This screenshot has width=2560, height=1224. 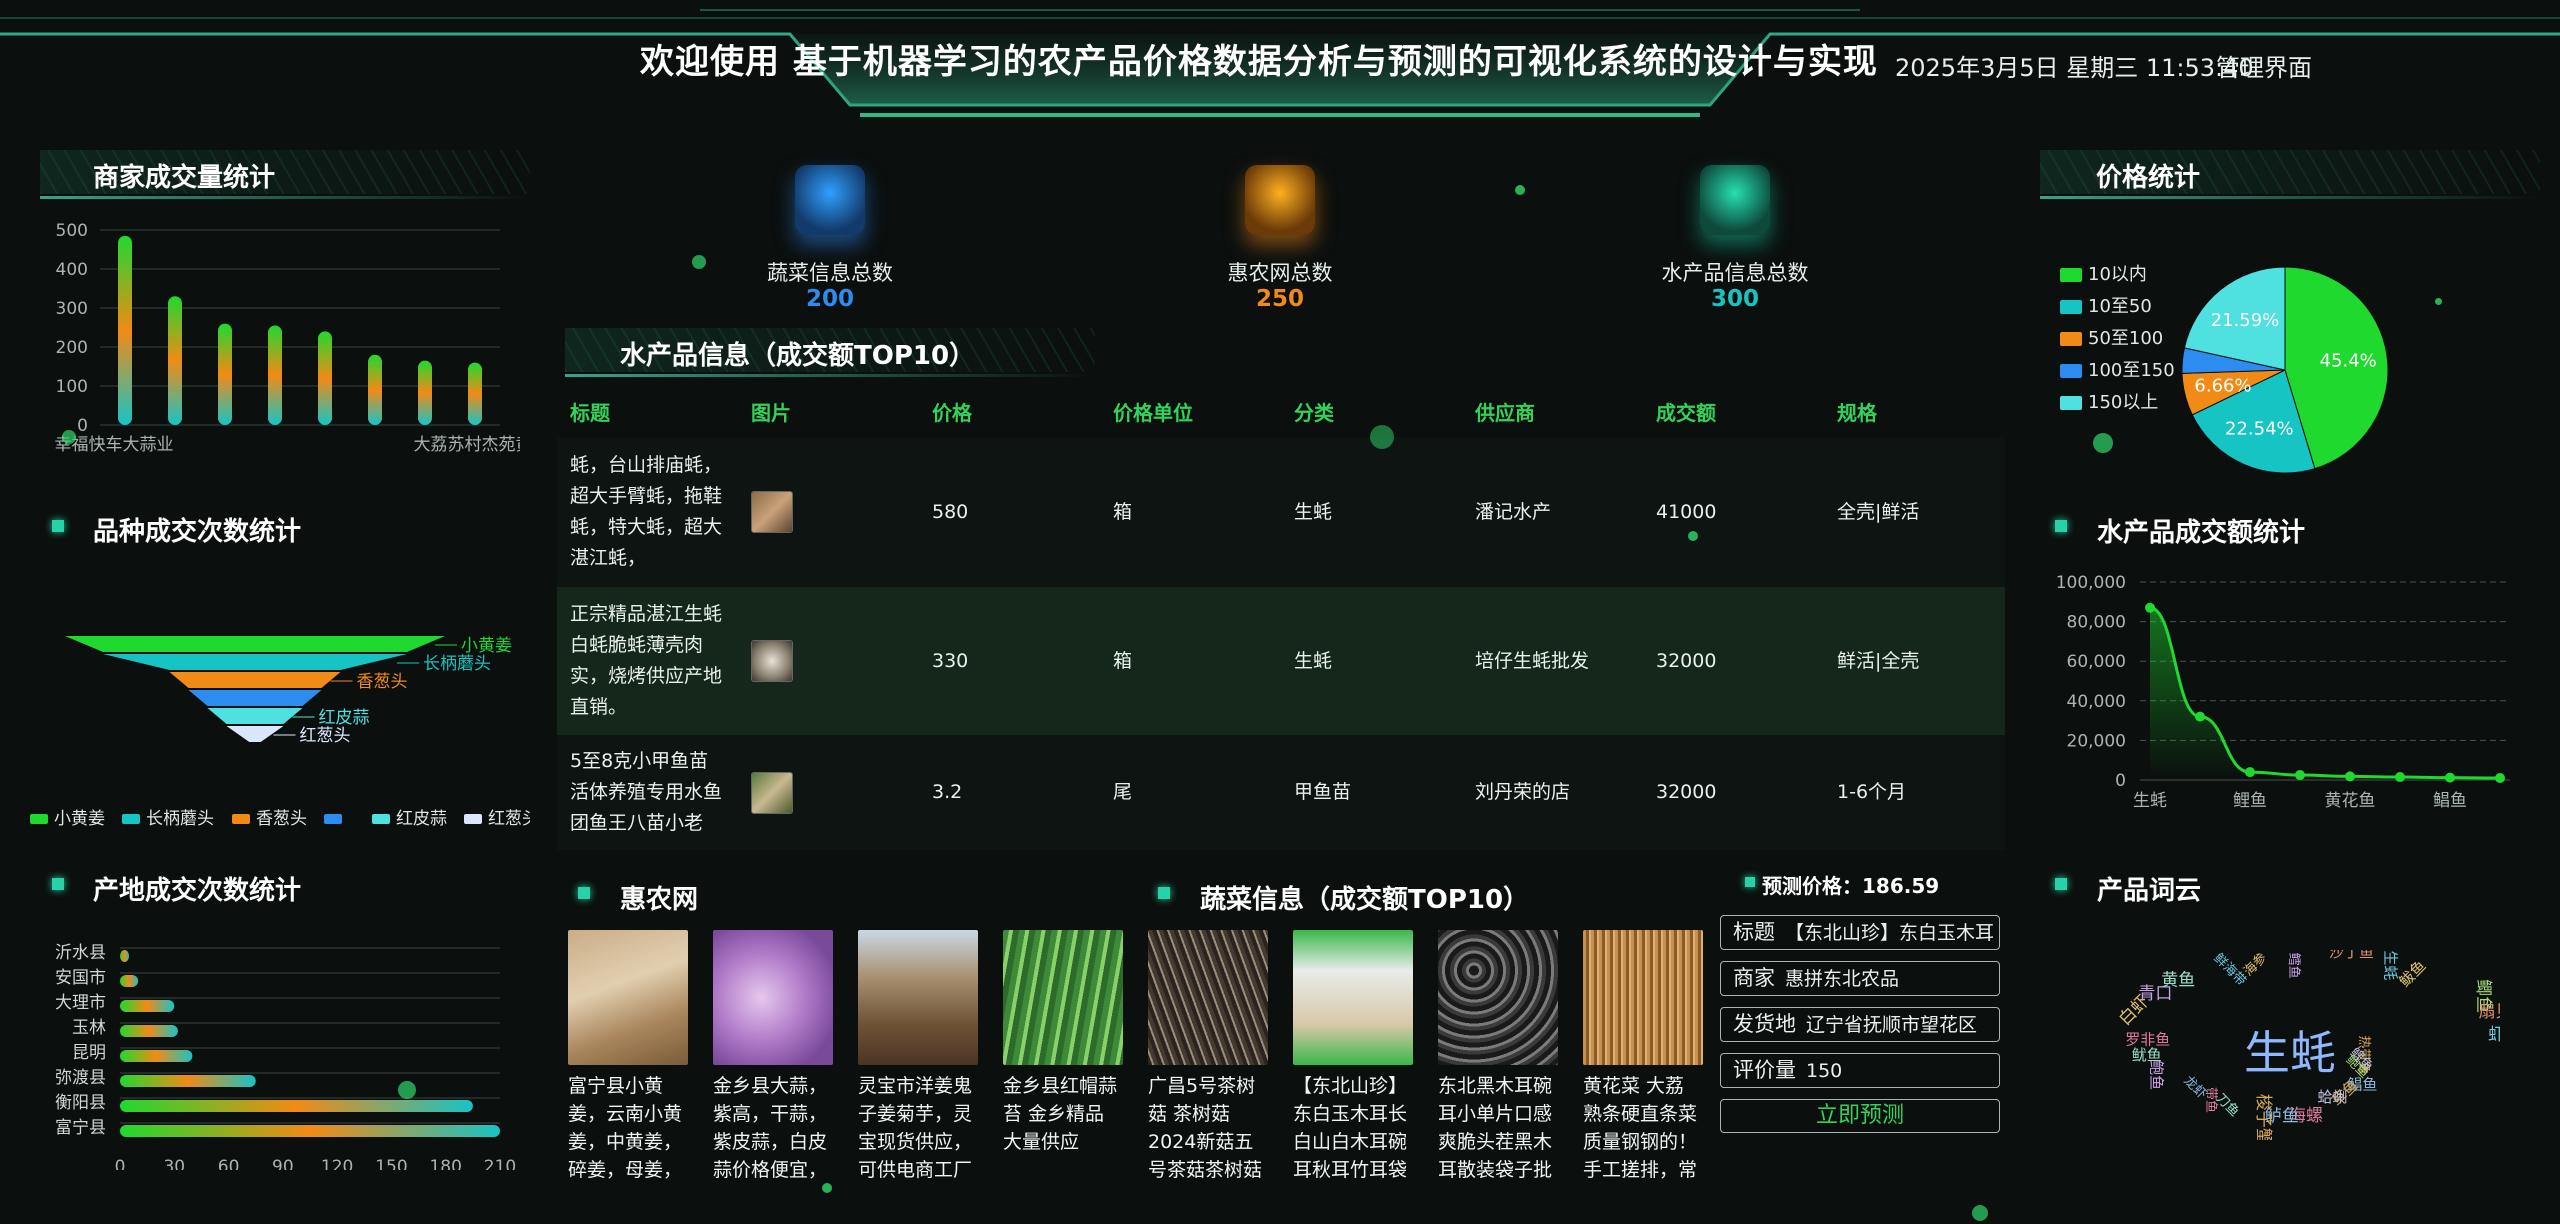 What do you see at coordinates (2178, 981) in the screenshot?
I see `word: 黄鱼` at bounding box center [2178, 981].